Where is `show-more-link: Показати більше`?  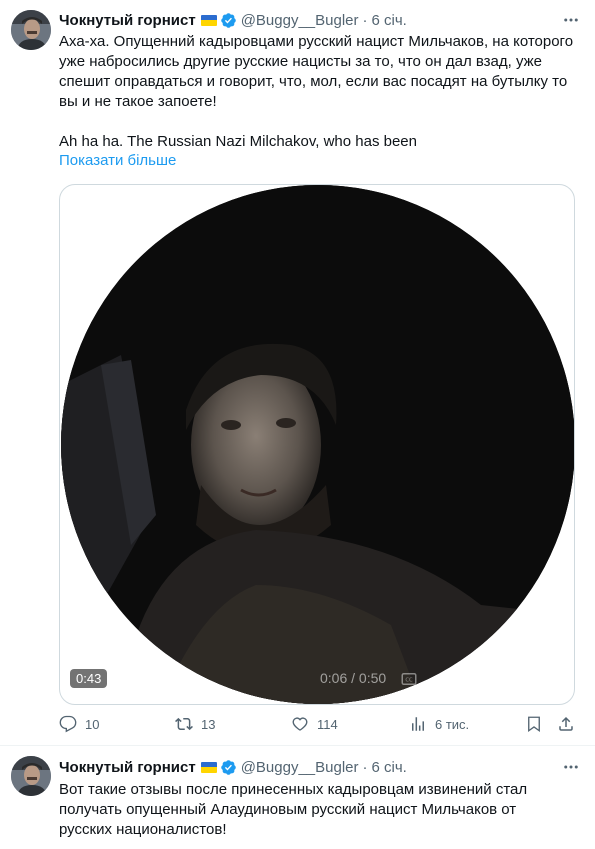 show-more-link: Показати більше is located at coordinates (117, 160).